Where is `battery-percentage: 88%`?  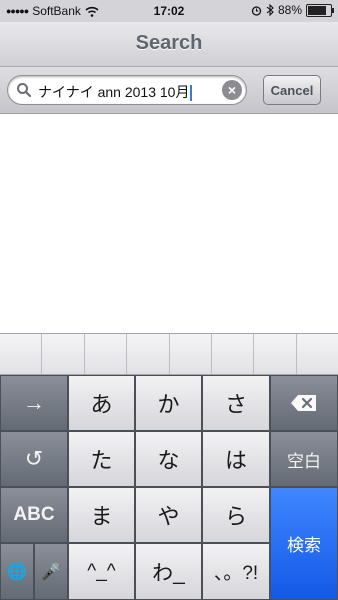 battery-percentage: 88% is located at coordinates (289, 10).